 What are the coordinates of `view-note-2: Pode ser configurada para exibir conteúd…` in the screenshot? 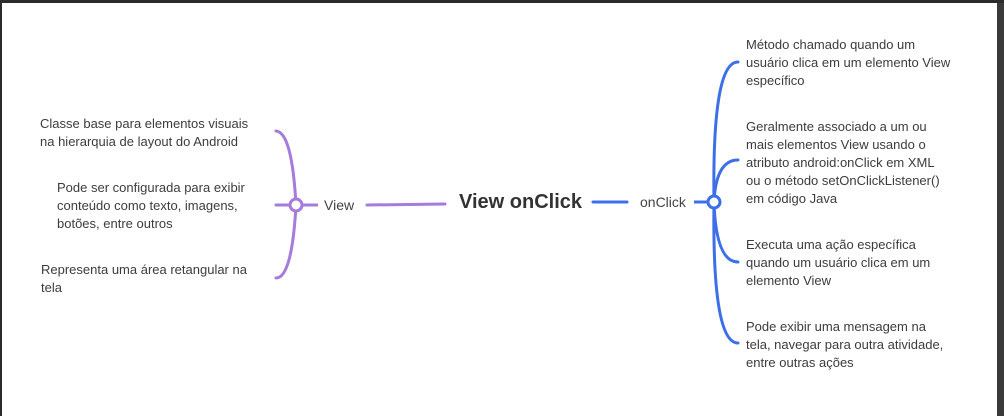 It's located at (151, 206).